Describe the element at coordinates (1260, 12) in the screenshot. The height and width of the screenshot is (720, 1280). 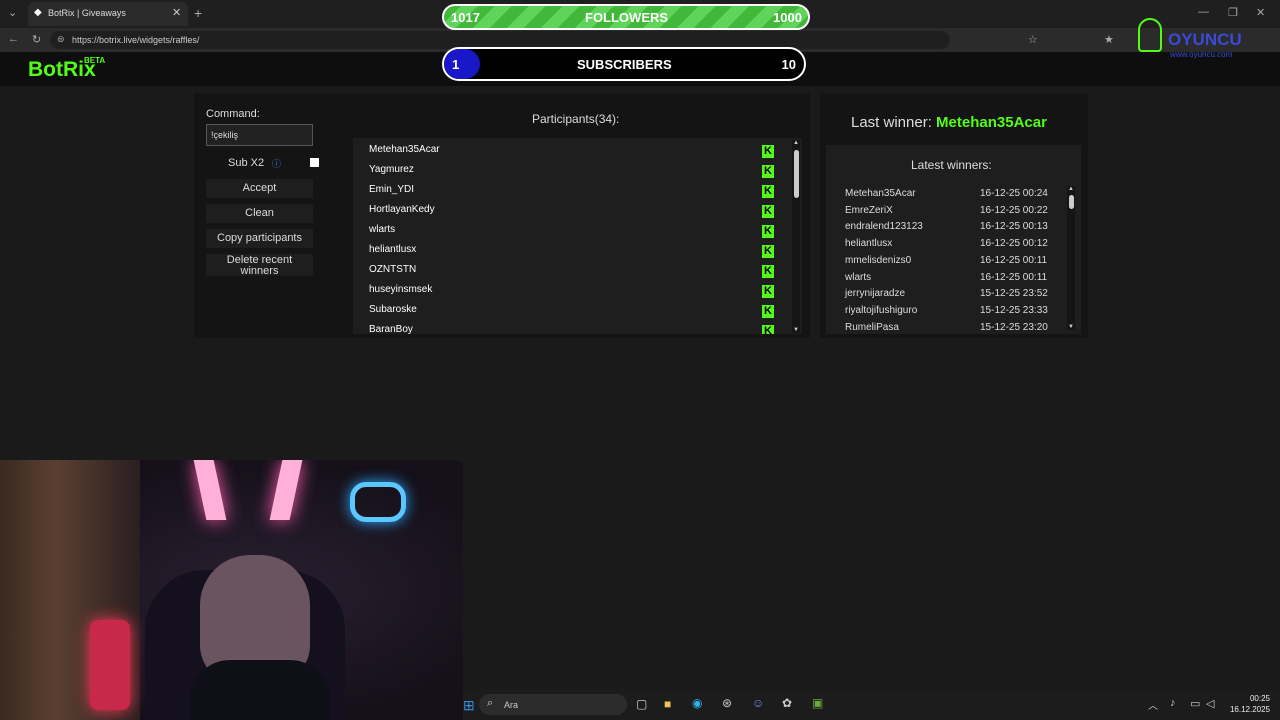
I see `close-window-button: ✕` at that location.